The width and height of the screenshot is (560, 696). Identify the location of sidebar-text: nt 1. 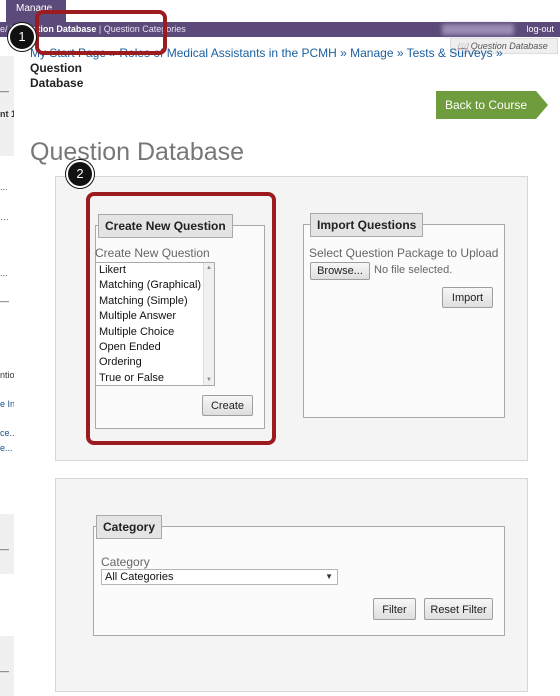
(7, 114).